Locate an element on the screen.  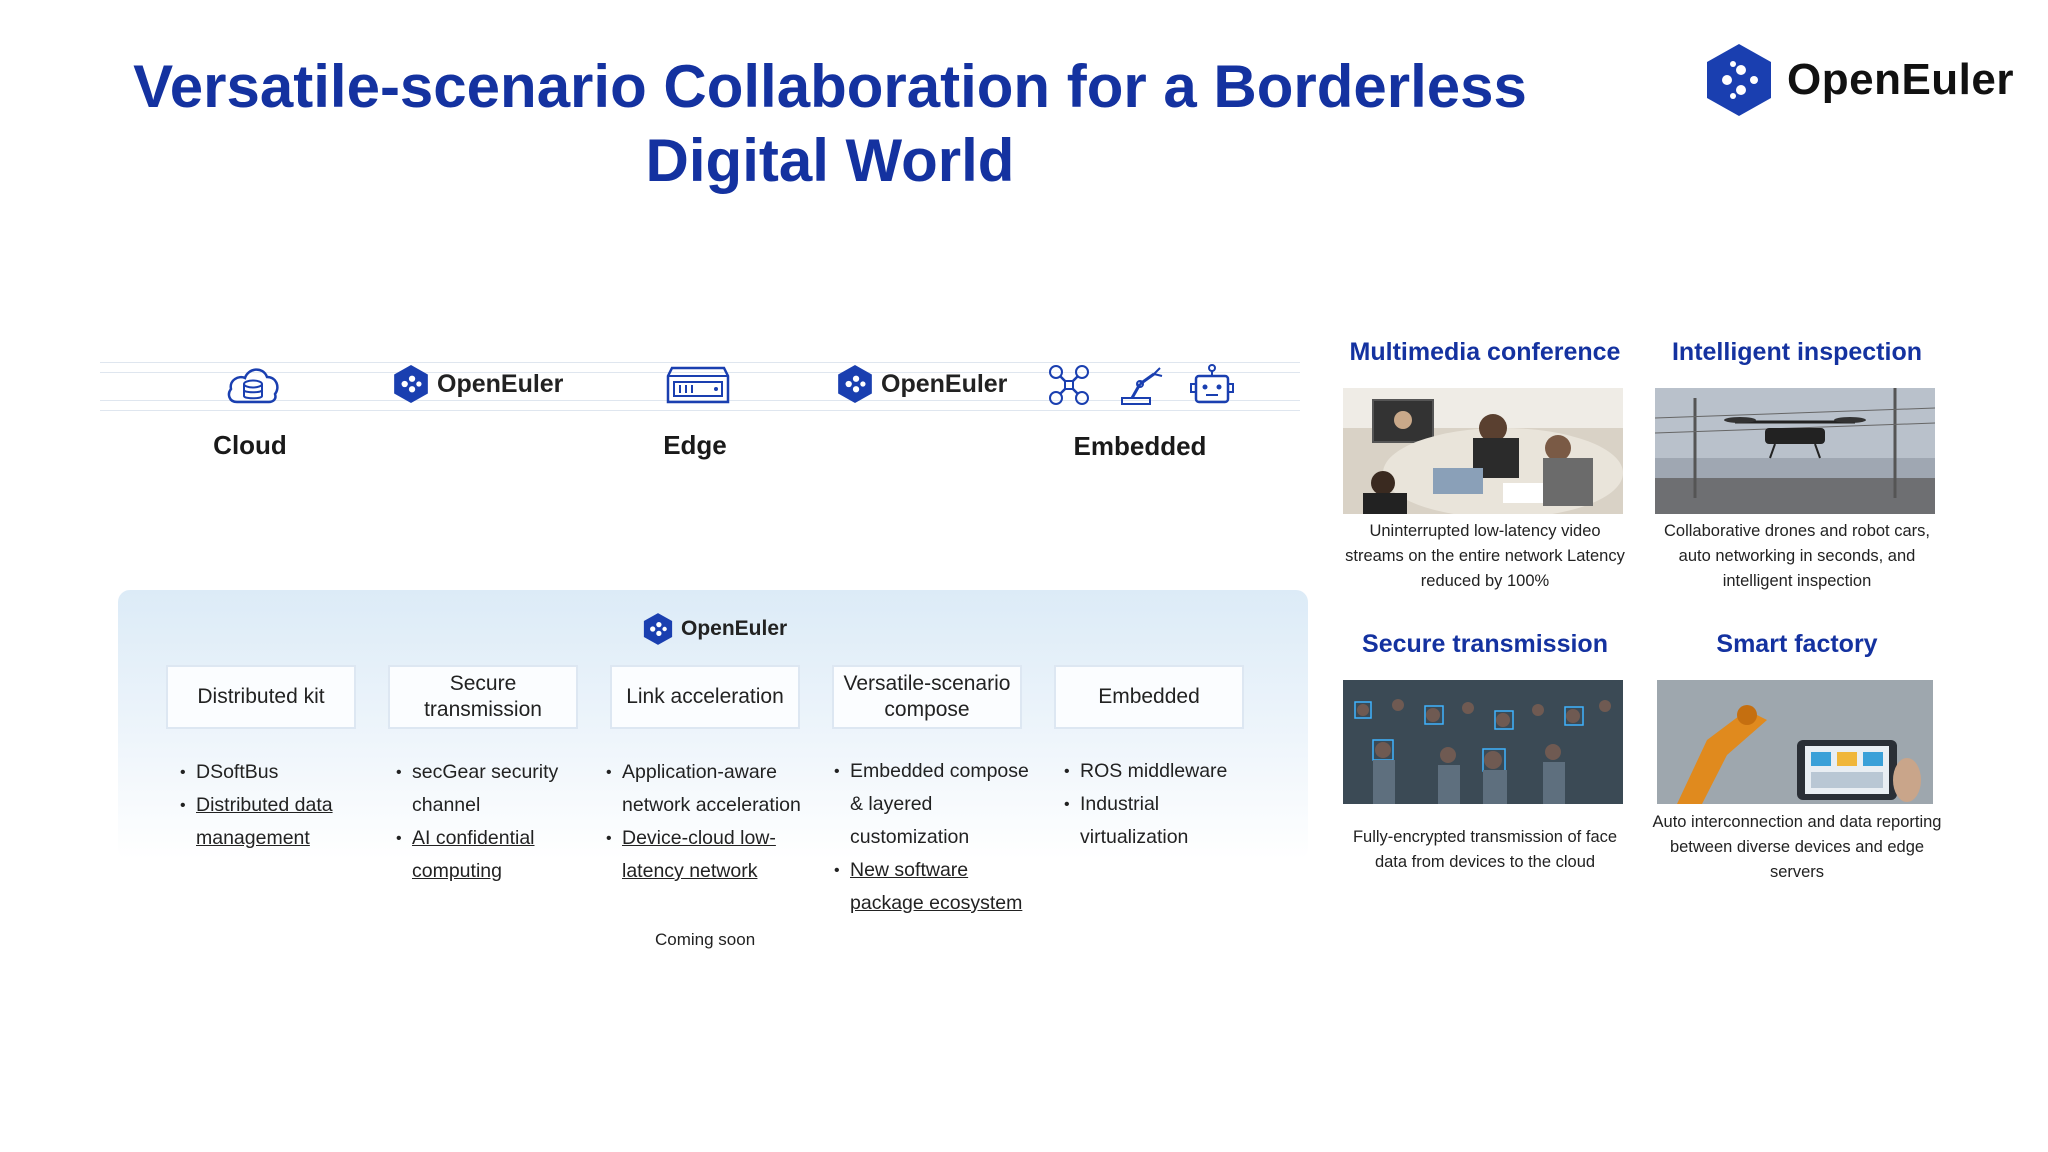
scenario-title-multimedia: Multimedia conference is located at coordinates (1485, 352).